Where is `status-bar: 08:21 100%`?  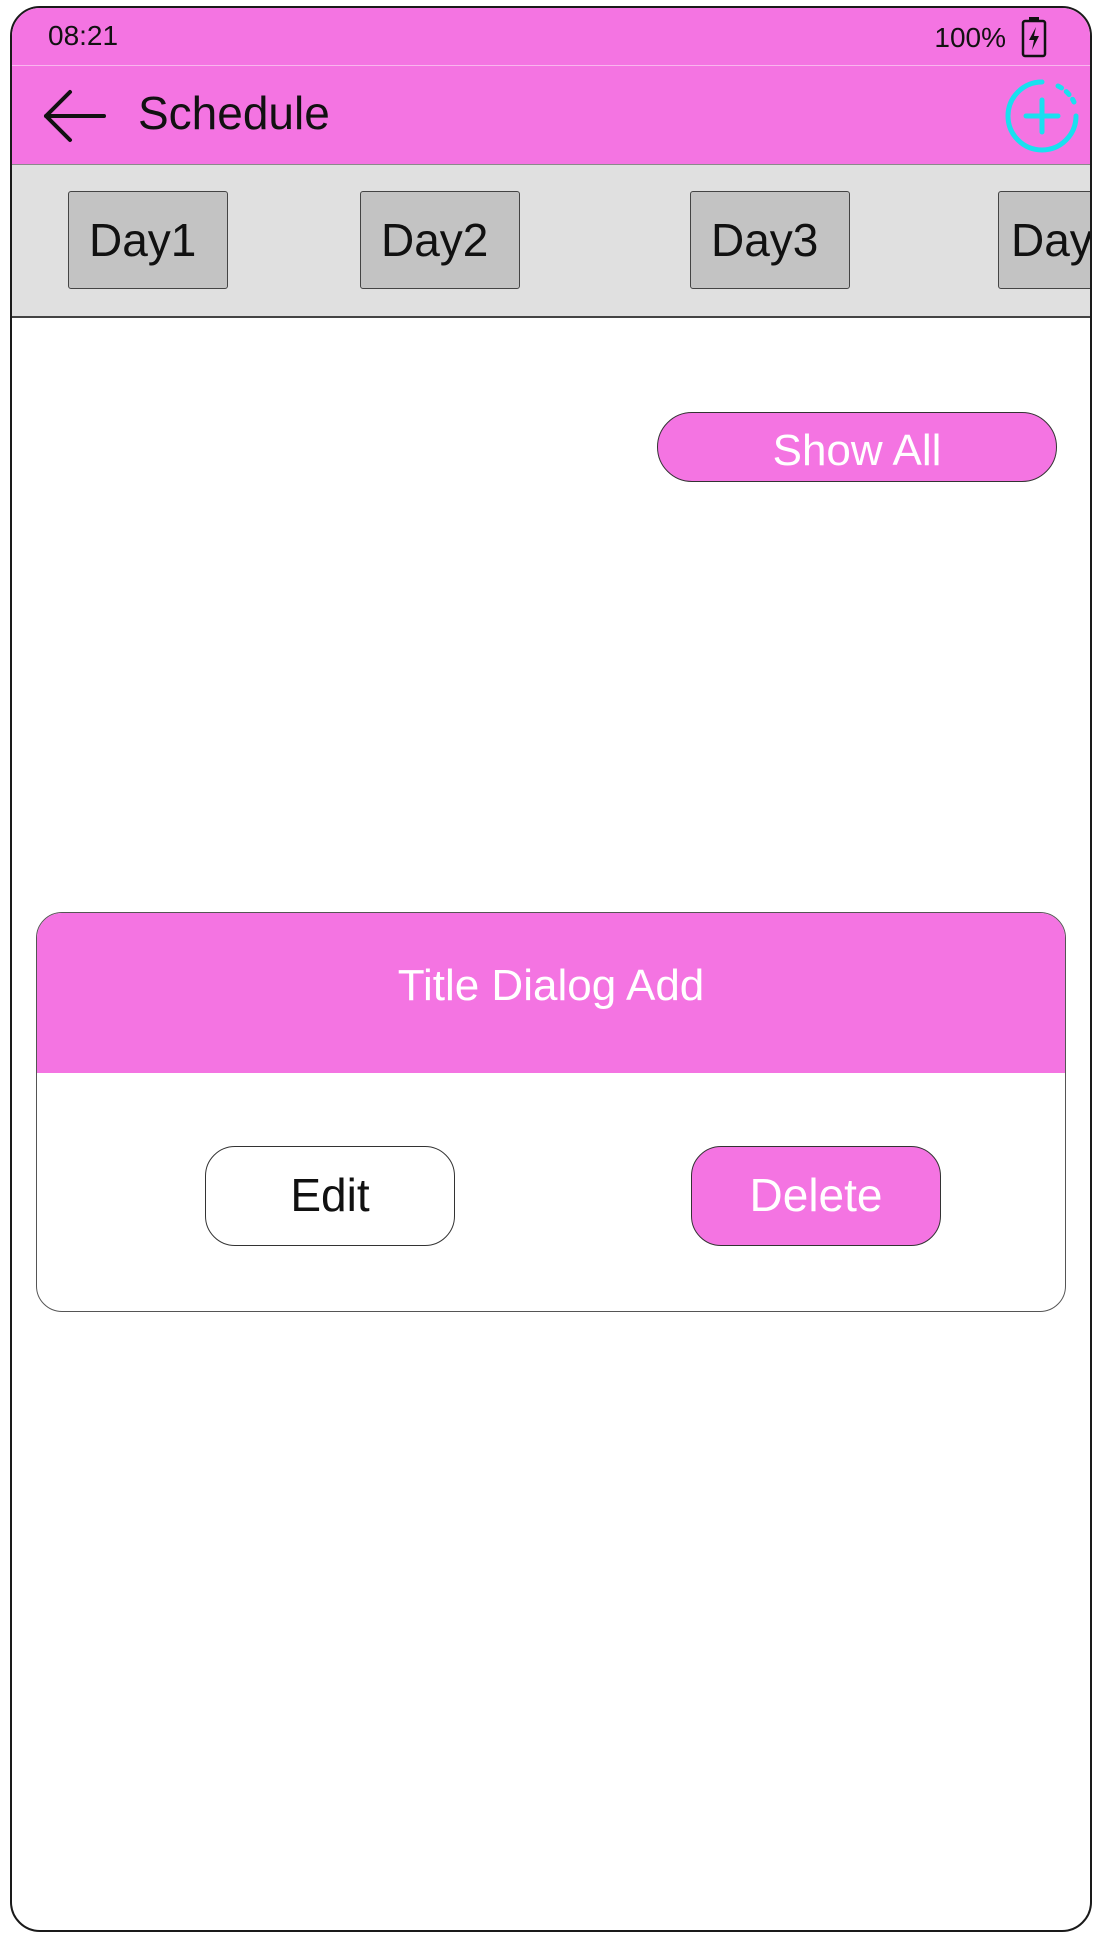 status-bar: 08:21 100% is located at coordinates (551, 37).